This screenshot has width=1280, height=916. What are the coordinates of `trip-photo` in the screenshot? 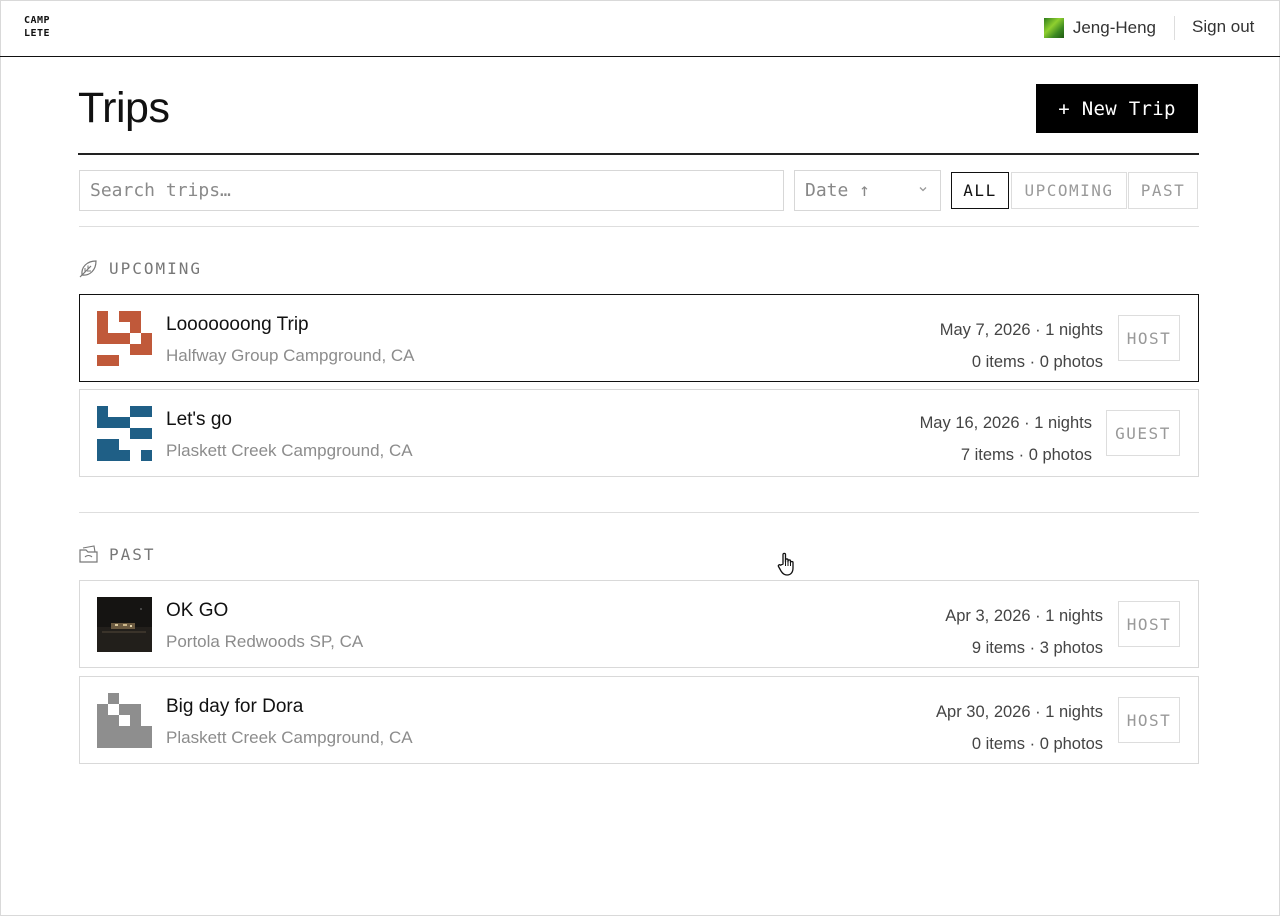 It's located at (124, 624).